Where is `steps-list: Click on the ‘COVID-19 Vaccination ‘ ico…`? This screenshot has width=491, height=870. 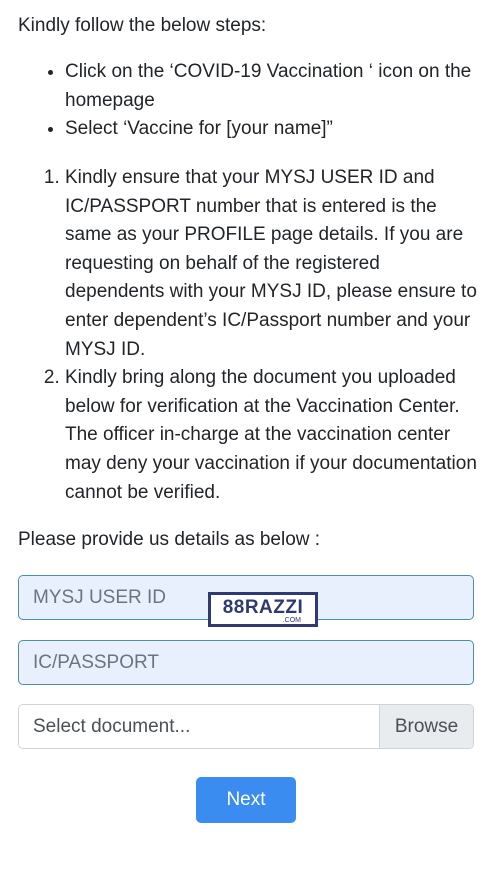
steps-list: Click on the ‘COVID-19 Vaccination ‘ ico… is located at coordinates (248, 101).